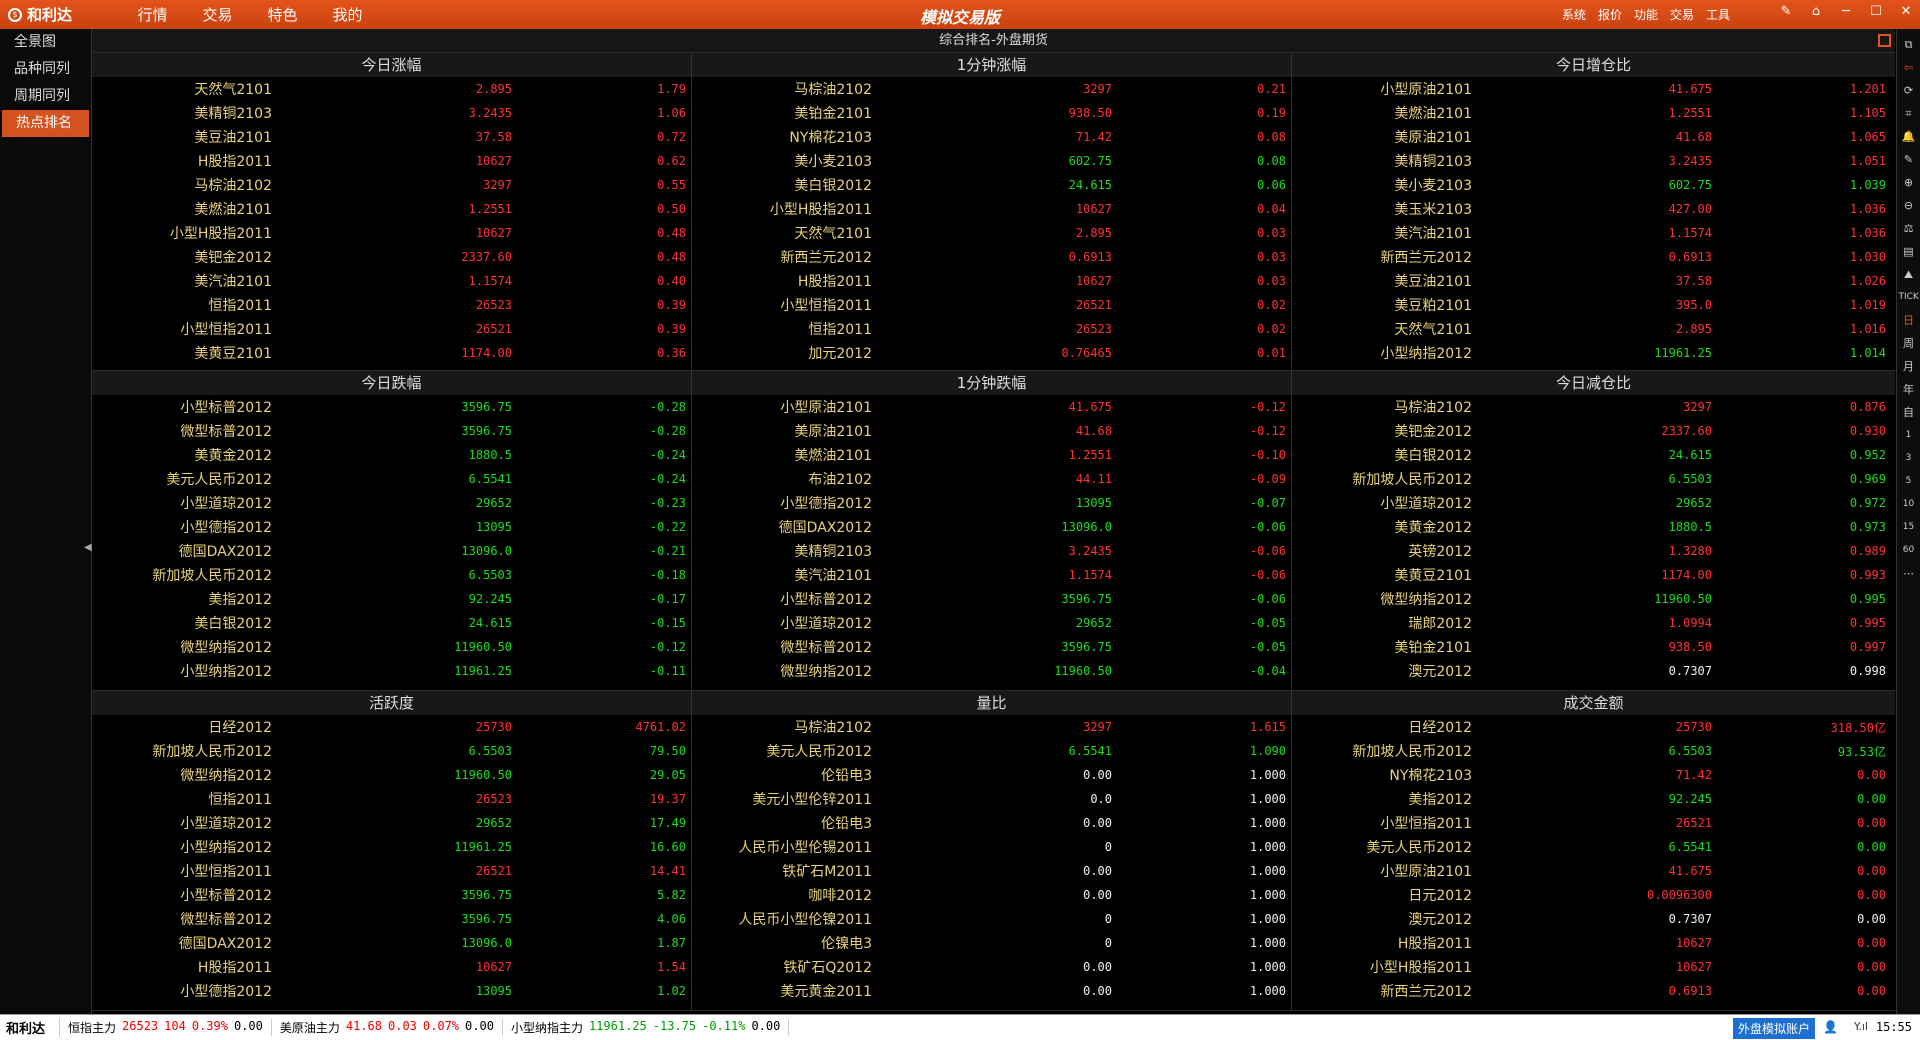 The width and height of the screenshot is (1920, 1040). What do you see at coordinates (991, 353) in the screenshot?
I see `table-row: 加元2012 0.76465 0.01` at bounding box center [991, 353].